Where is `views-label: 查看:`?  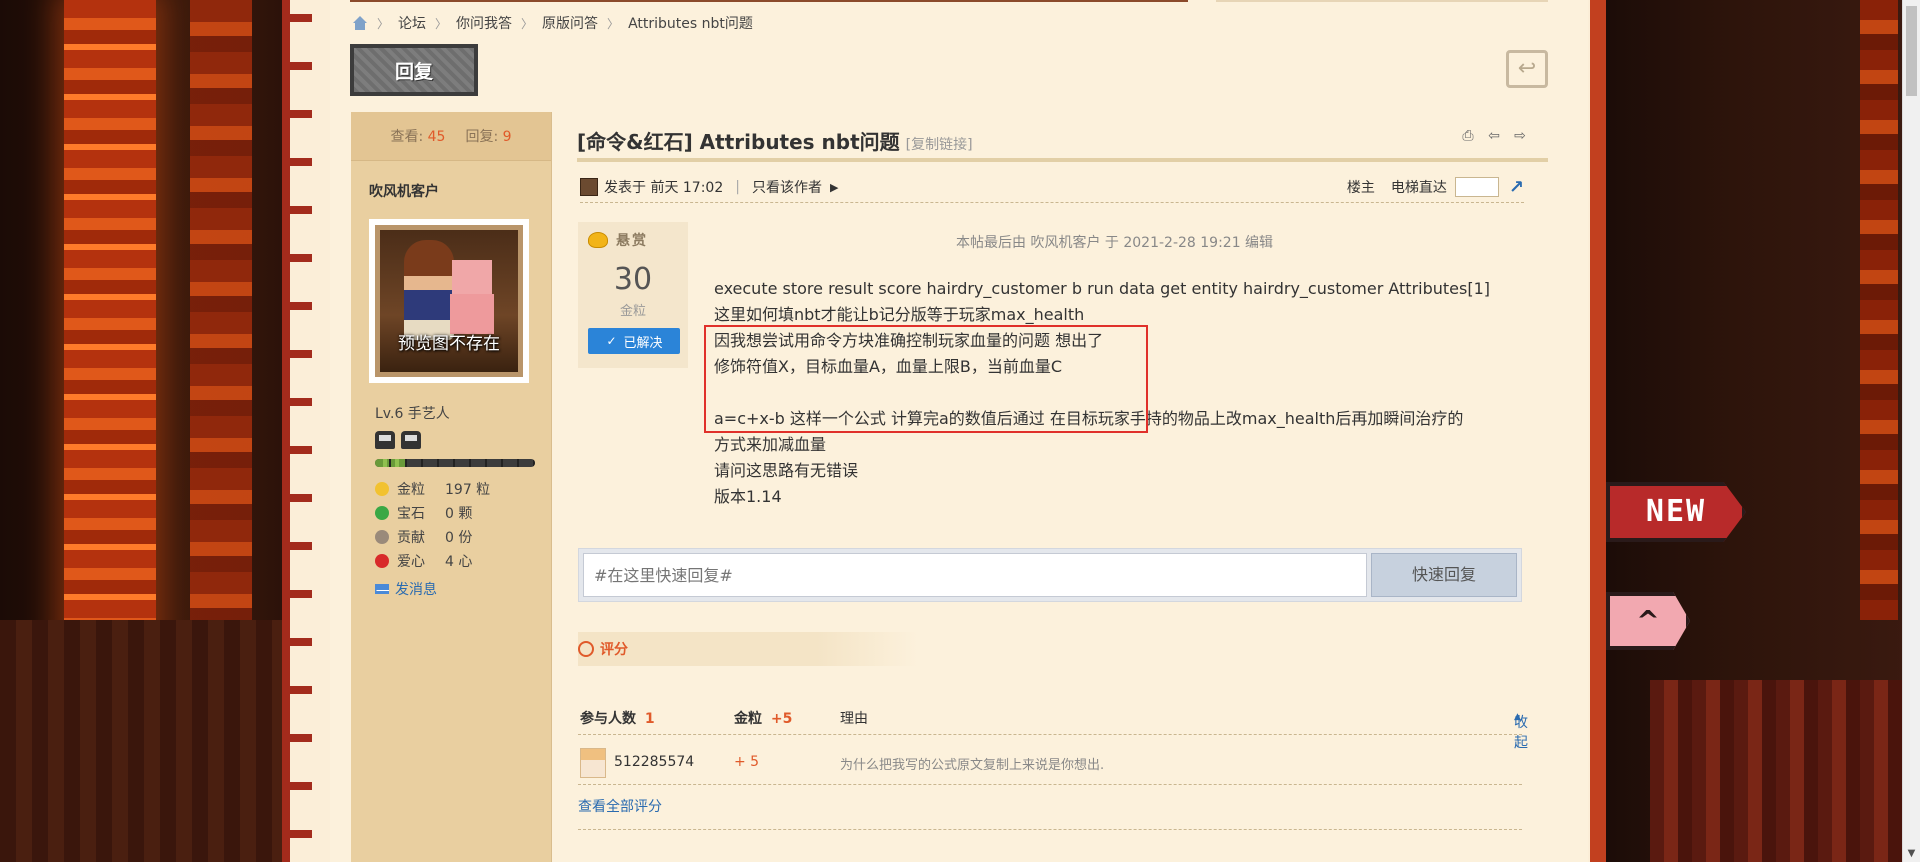
views-label: 查看: is located at coordinates (407, 137).